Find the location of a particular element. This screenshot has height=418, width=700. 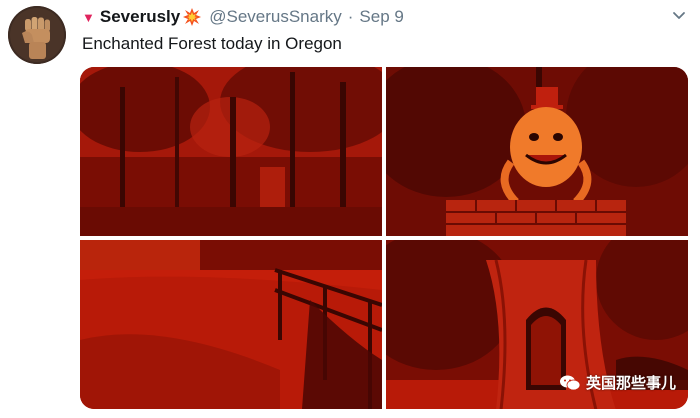

red-triangle-icon: ▼ is located at coordinates (88, 17).